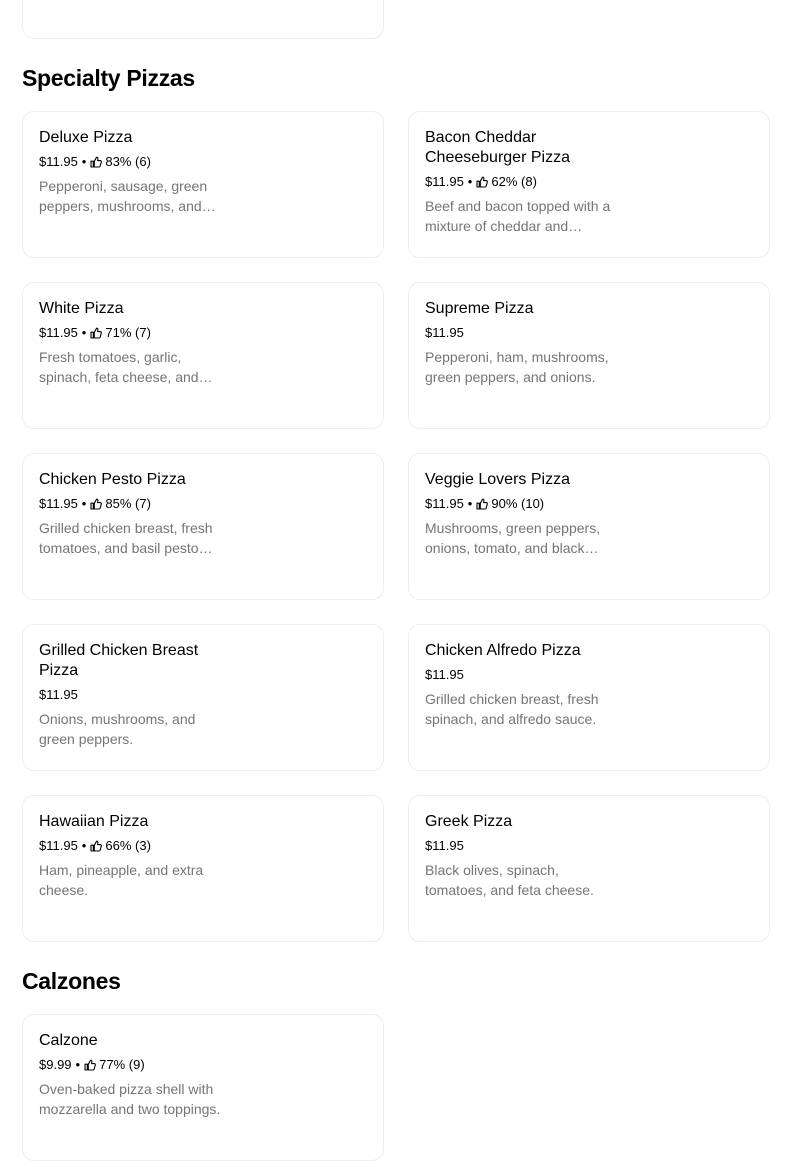 The height and width of the screenshot is (1170, 804). Describe the element at coordinates (68, 1040) in the screenshot. I see `item-name: Calzone` at that location.